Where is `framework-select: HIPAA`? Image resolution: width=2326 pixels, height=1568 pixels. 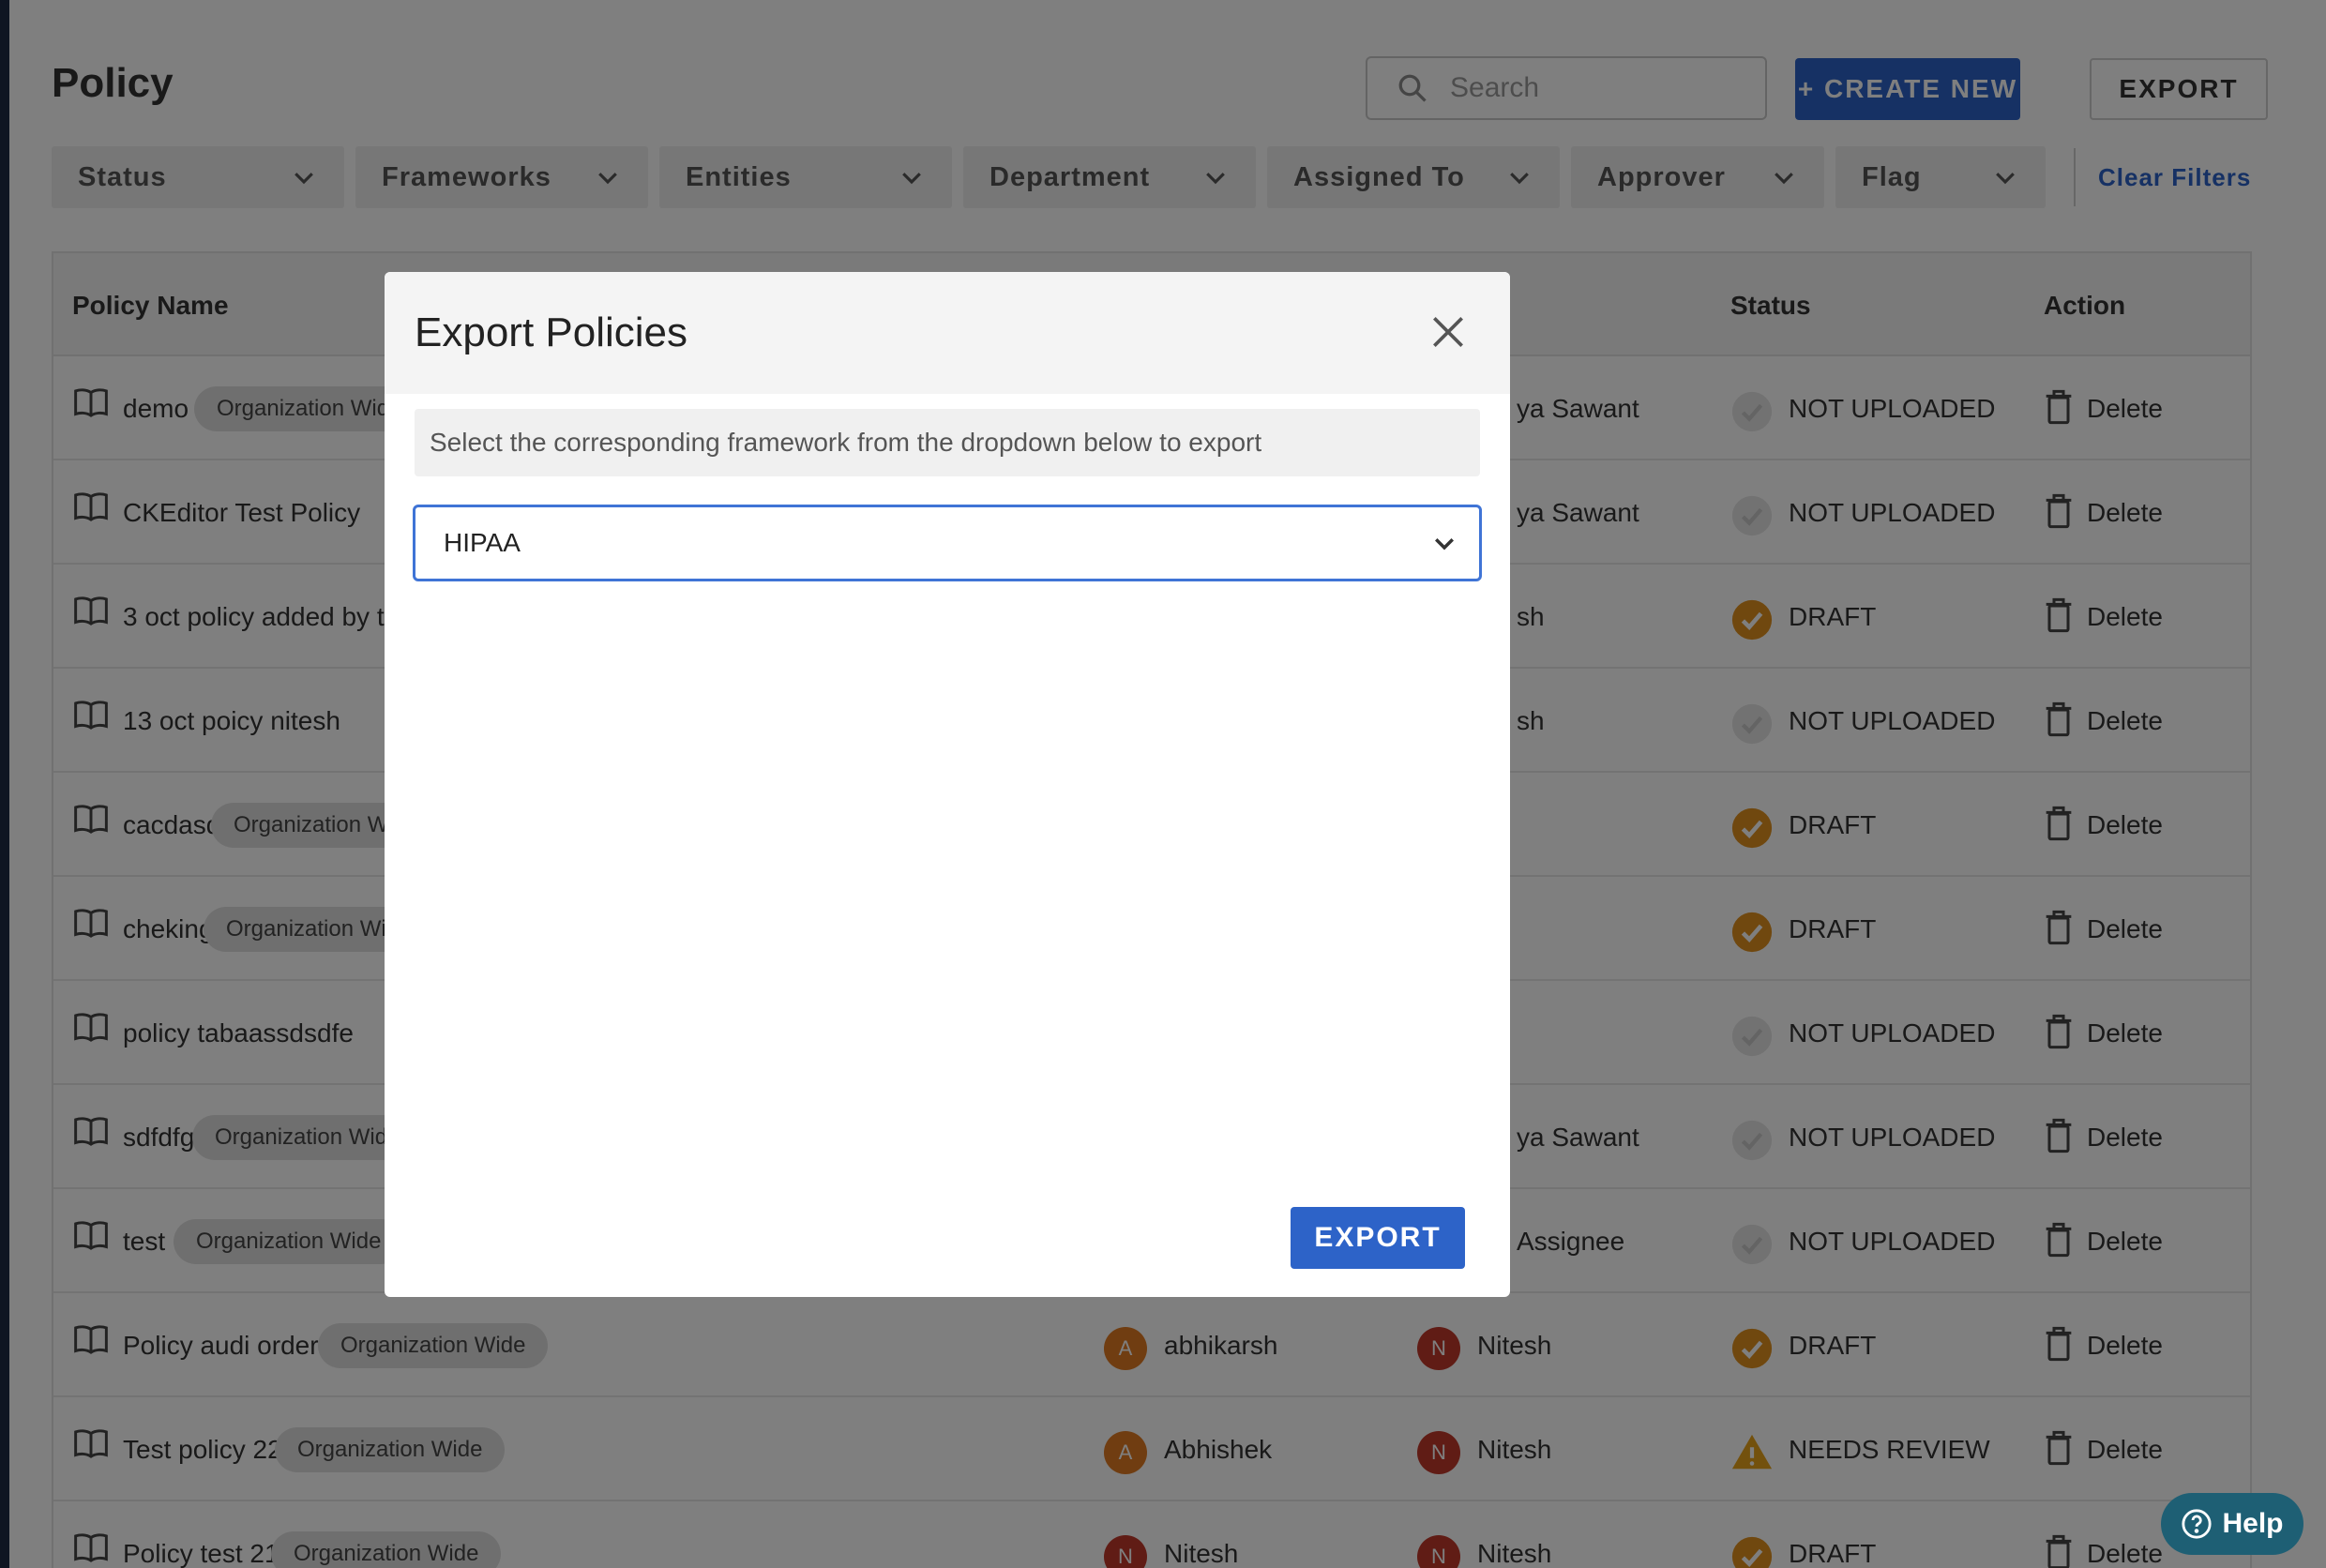
framework-select: HIPAA is located at coordinates (947, 543).